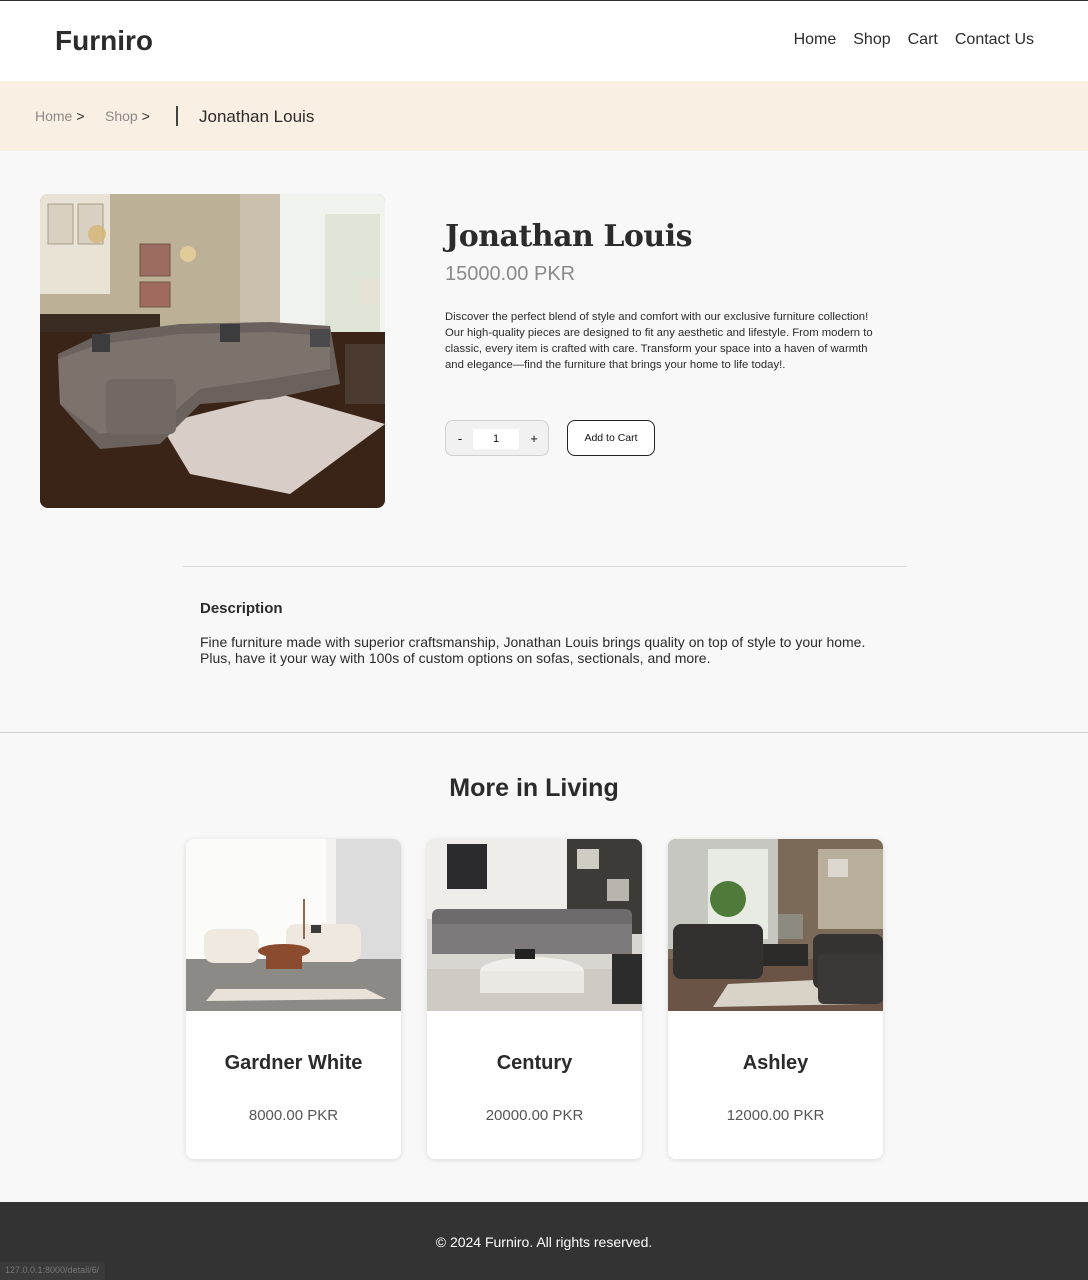 Image resolution: width=1088 pixels, height=1280 pixels. What do you see at coordinates (534, 1115) in the screenshot?
I see `related-product-price: 20000.00 PKR` at bounding box center [534, 1115].